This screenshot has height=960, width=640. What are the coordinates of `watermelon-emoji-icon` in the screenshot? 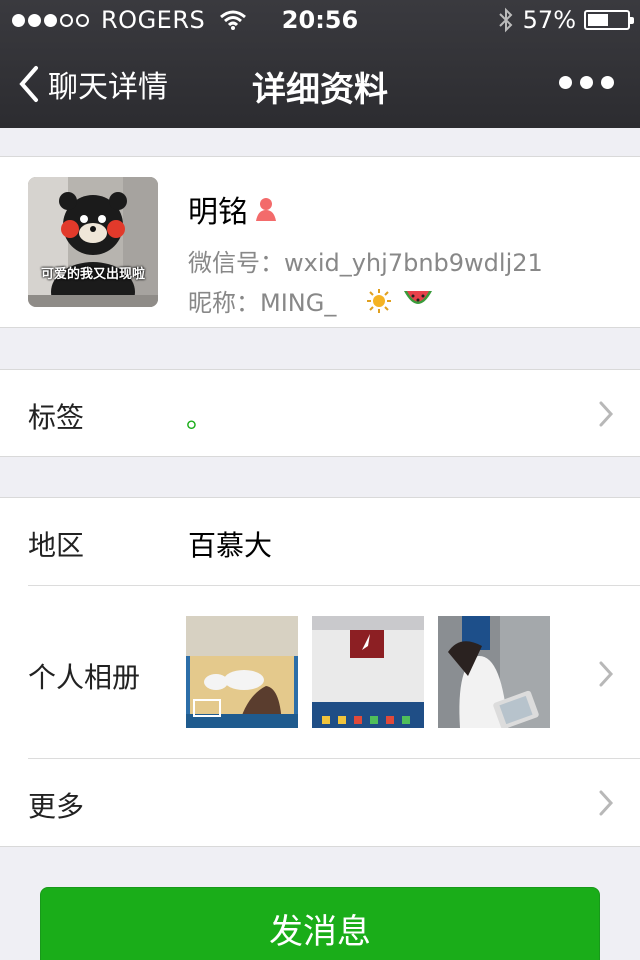 It's located at (418, 297).